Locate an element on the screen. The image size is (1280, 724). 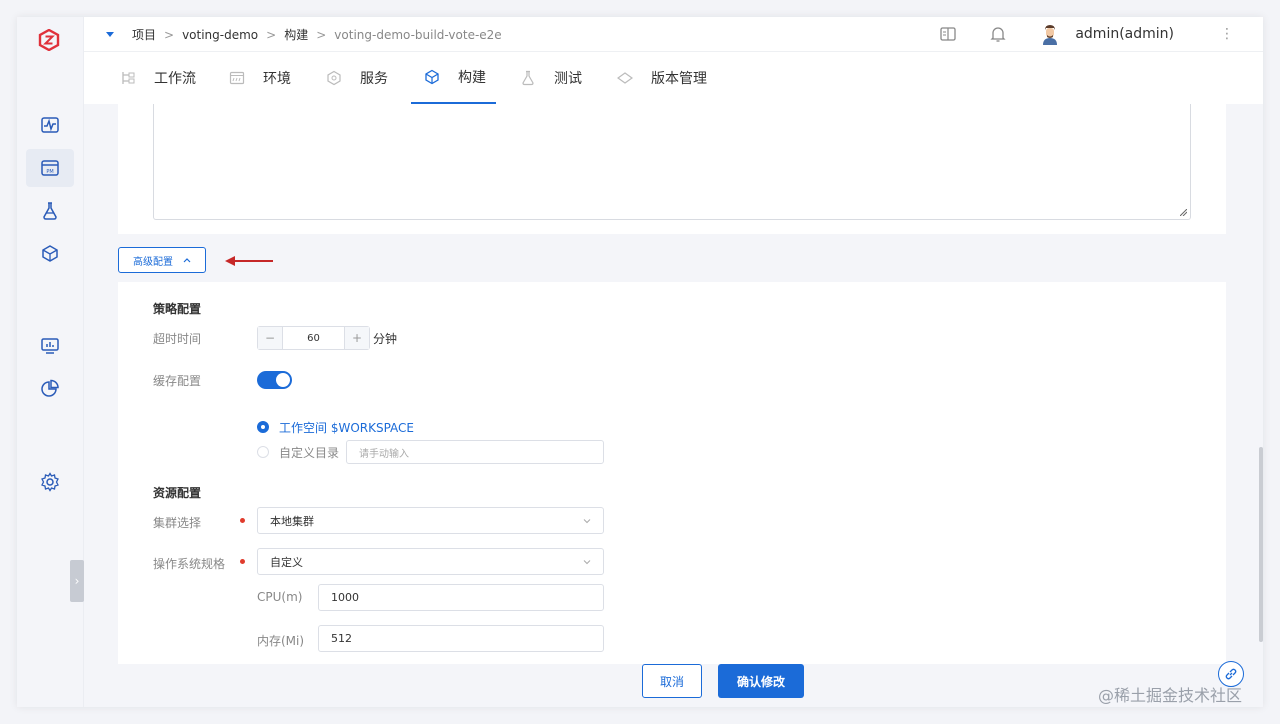
pie-chart-icon is located at coordinates (50, 388).